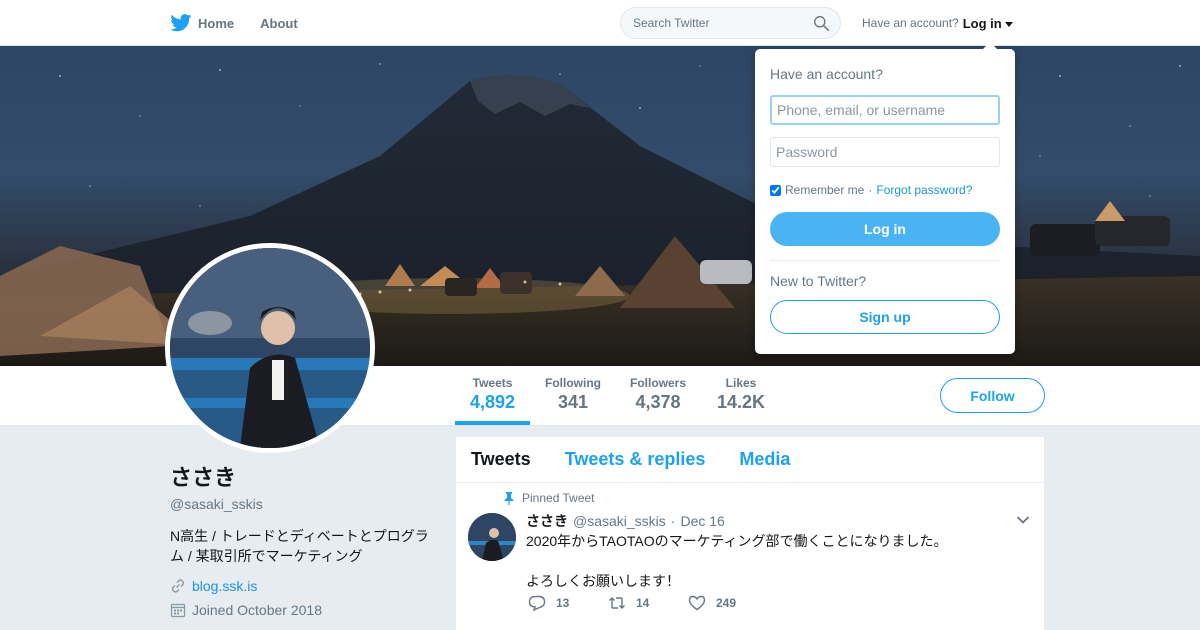 This screenshot has width=1200, height=630. Describe the element at coordinates (501, 459) in the screenshot. I see `tab-tweets: Tweets` at that location.